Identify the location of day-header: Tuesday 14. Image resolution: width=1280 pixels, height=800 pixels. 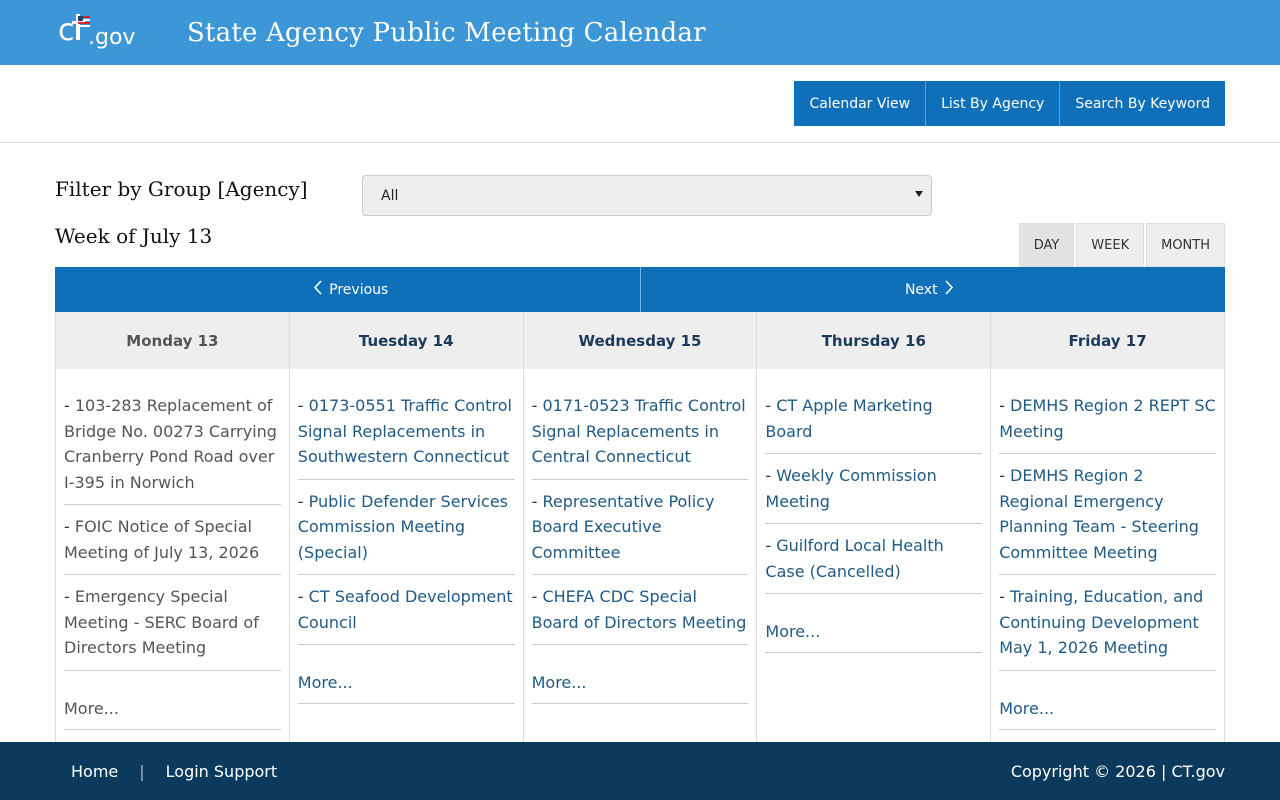
(406, 340).